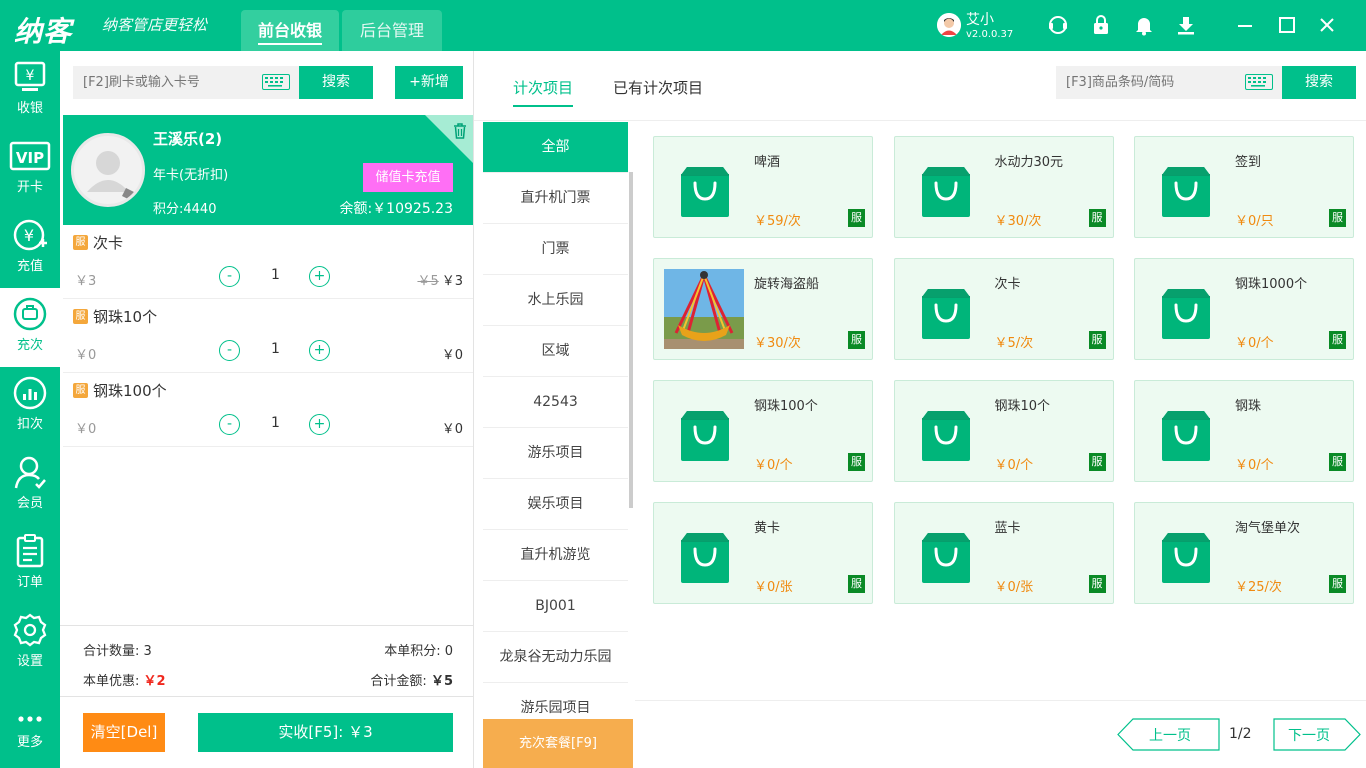 This screenshot has height=768, width=1366. I want to click on sidebar-item-settings: 设置, so click(30, 643).